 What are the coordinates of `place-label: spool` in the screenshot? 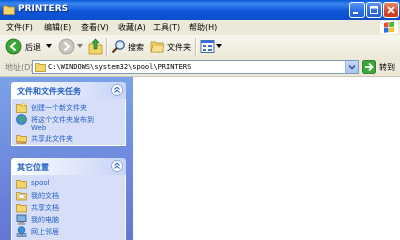 It's located at (40, 183).